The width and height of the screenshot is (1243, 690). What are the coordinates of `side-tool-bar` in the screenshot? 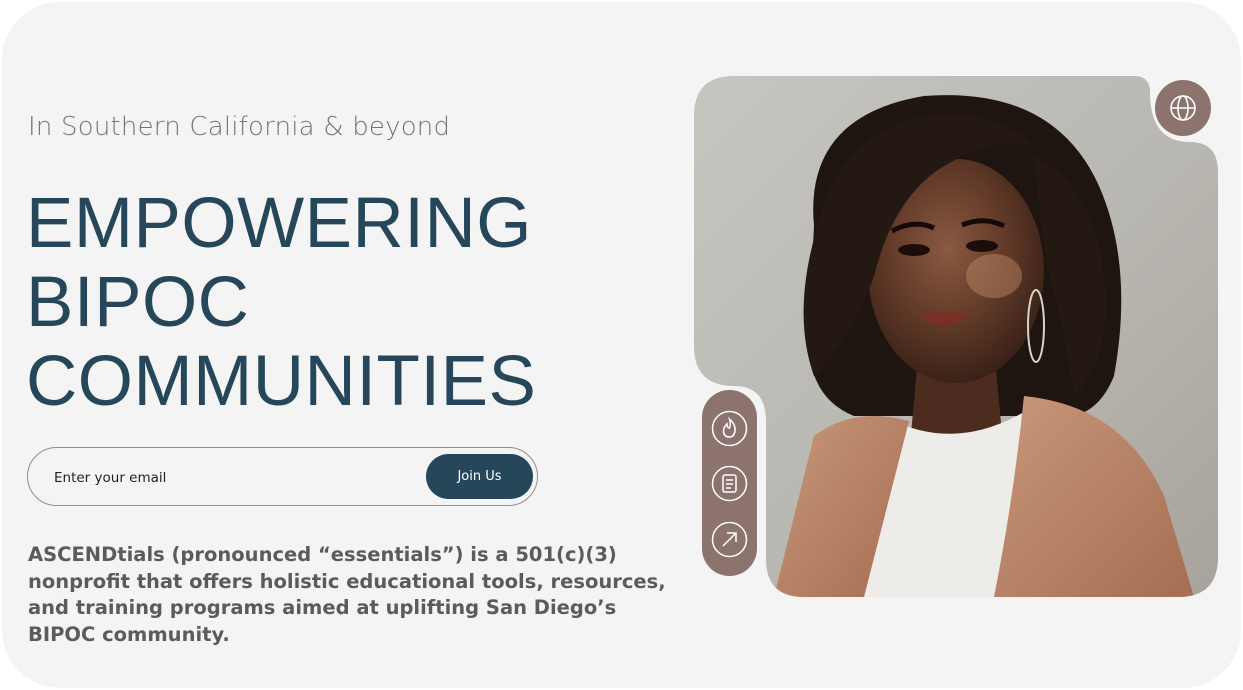 It's located at (729, 483).